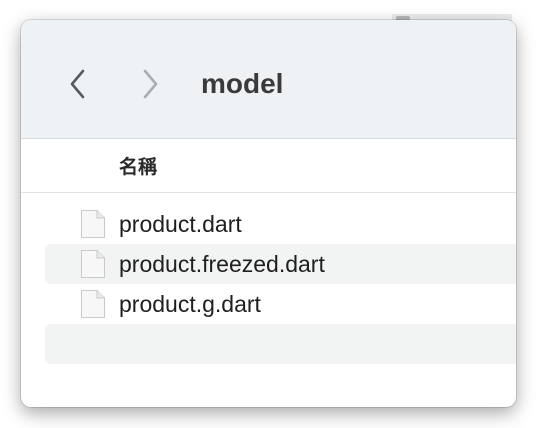 The height and width of the screenshot is (428, 536). I want to click on file-name: product.freezed.dart, so click(222, 264).